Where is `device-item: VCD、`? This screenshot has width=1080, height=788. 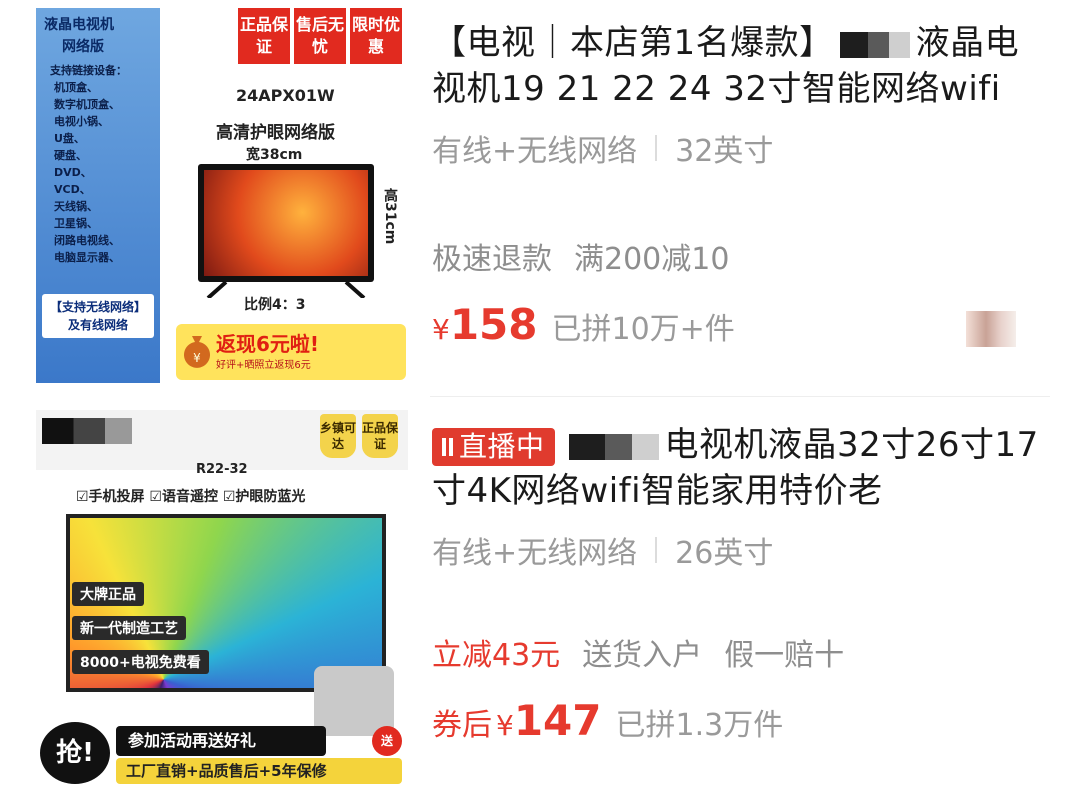
device-item: VCD、 is located at coordinates (72, 189).